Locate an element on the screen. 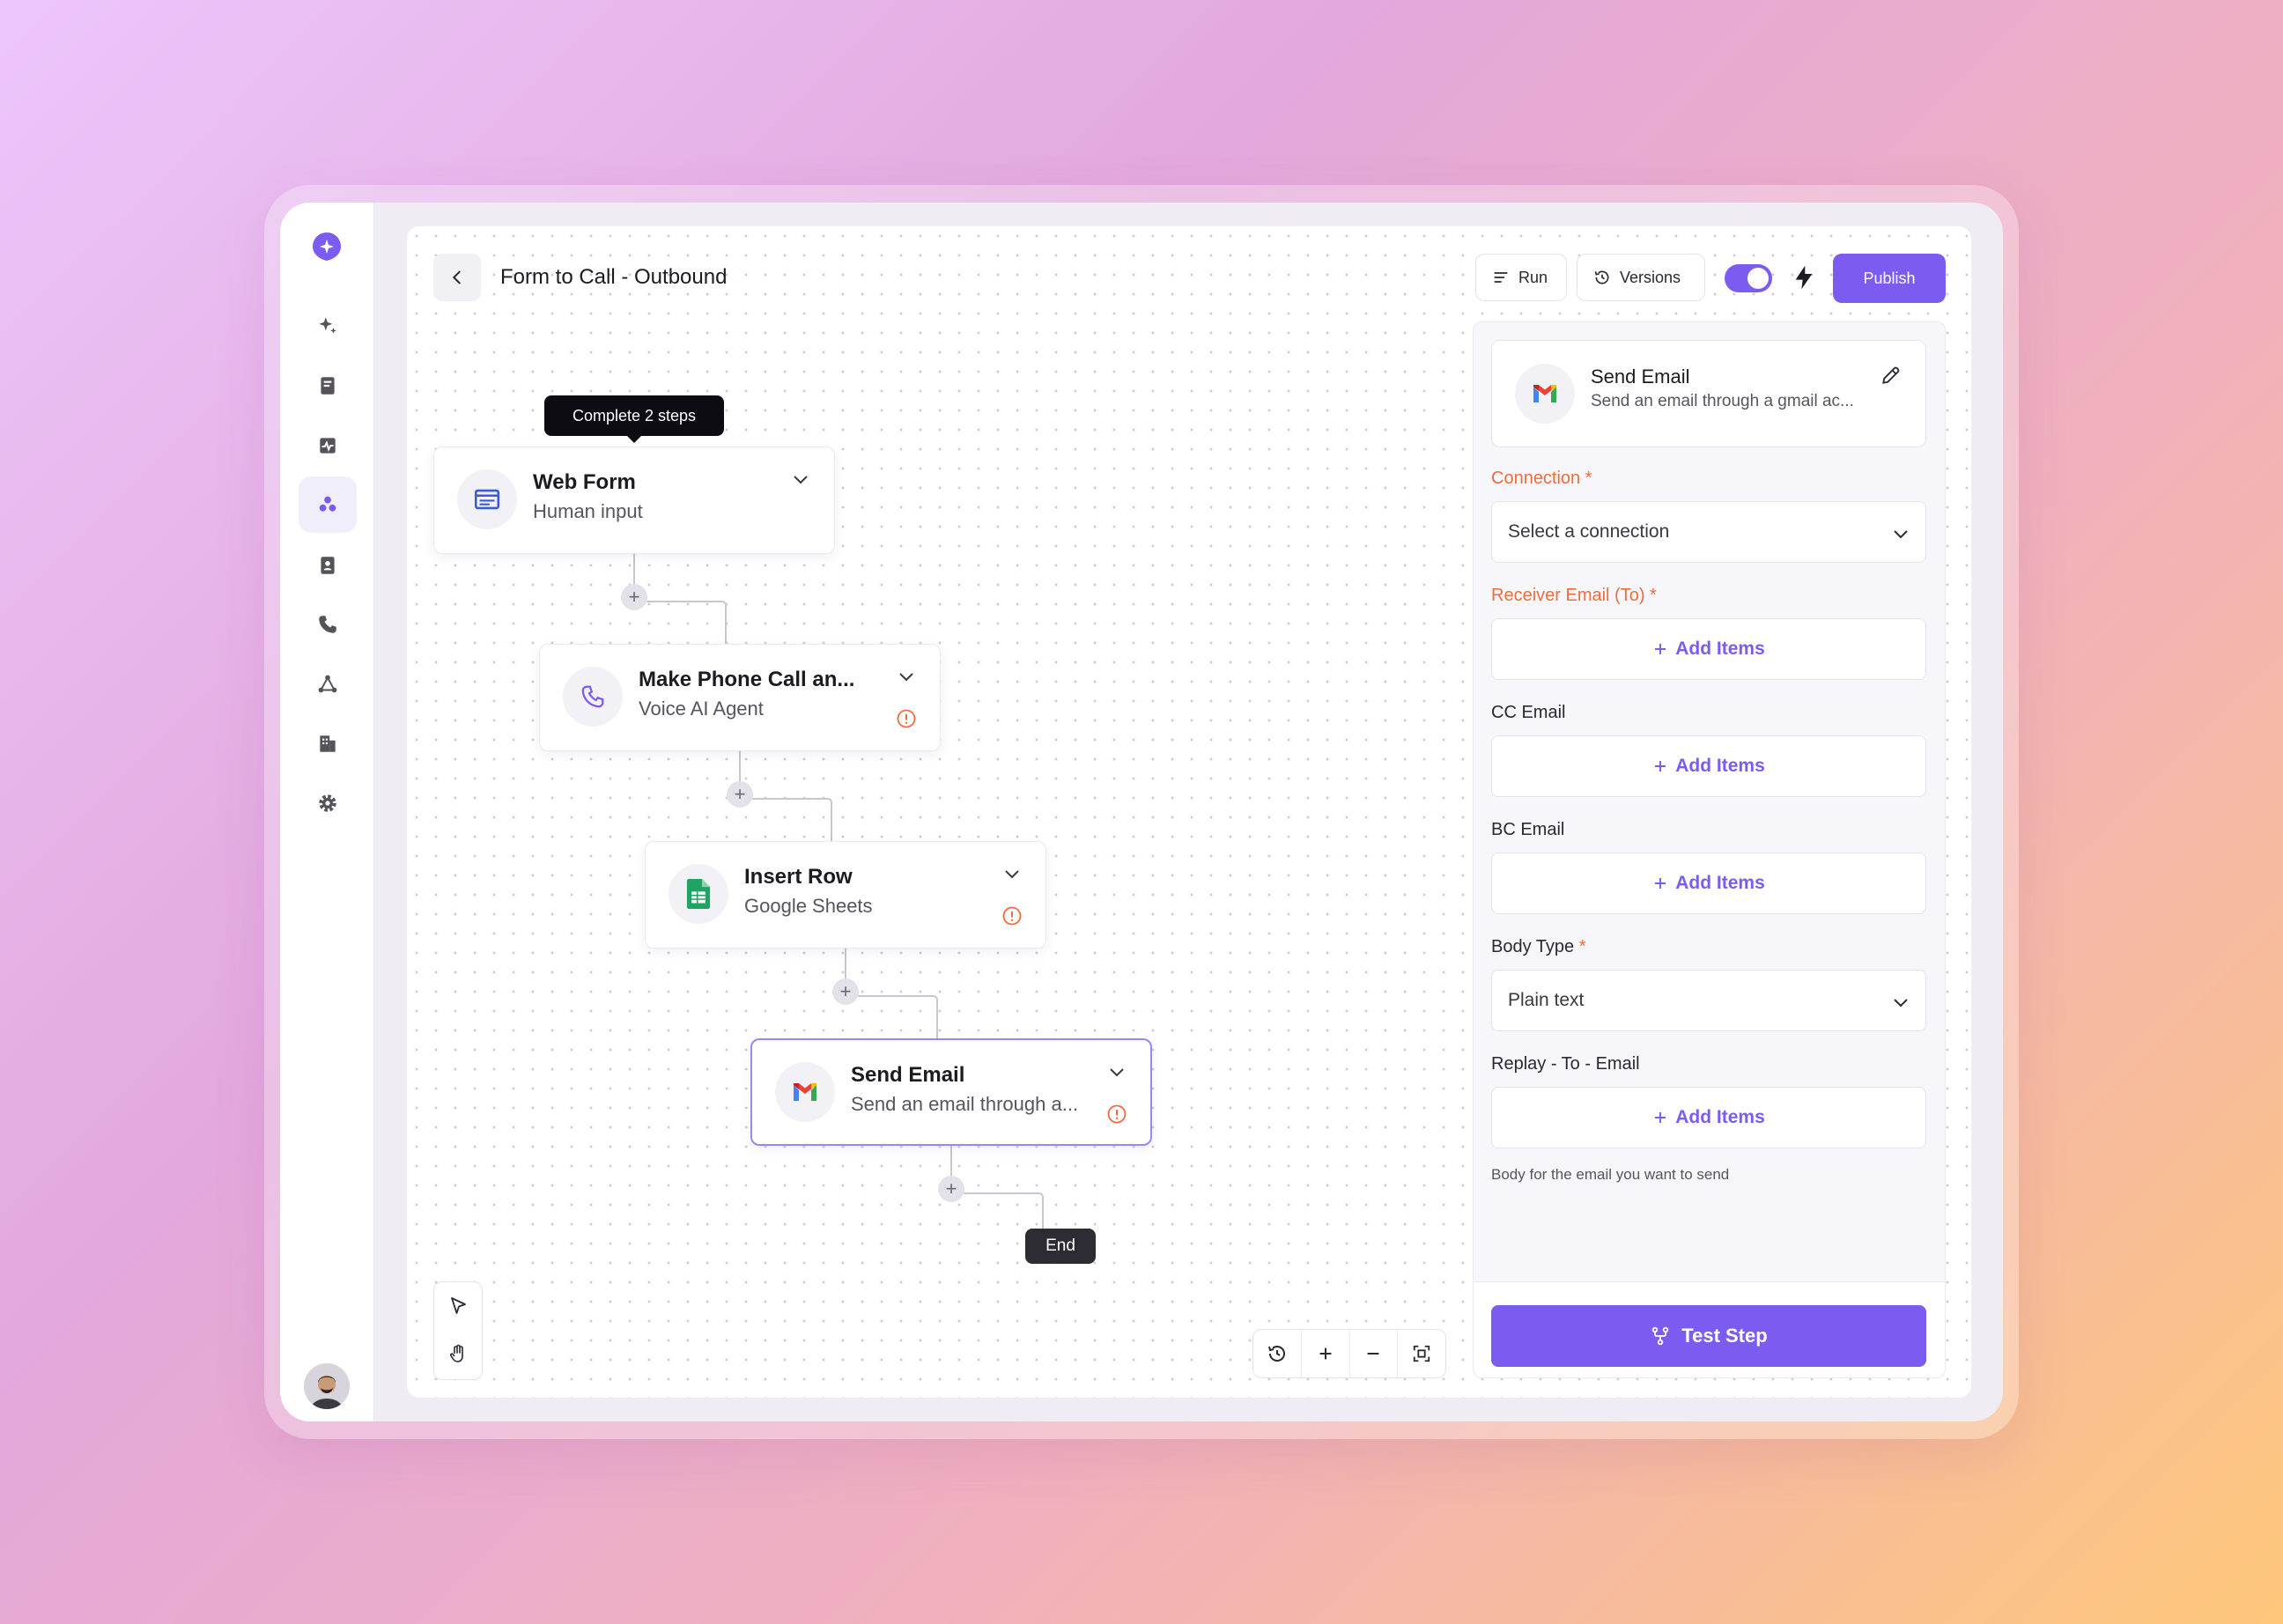 Image resolution: width=2283 pixels, height=1624 pixels. trigger-bolt-icon is located at coordinates (1804, 277).